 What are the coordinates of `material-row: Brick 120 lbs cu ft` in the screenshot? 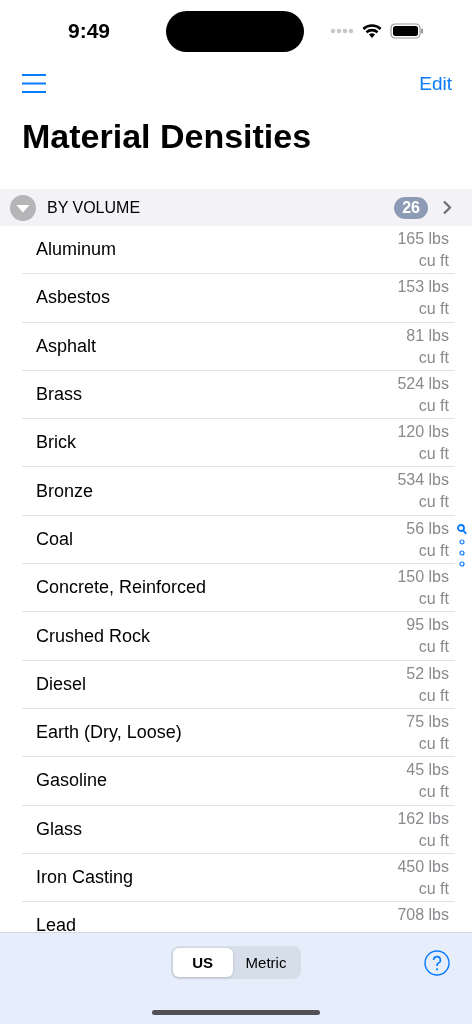 It's located at (238, 443).